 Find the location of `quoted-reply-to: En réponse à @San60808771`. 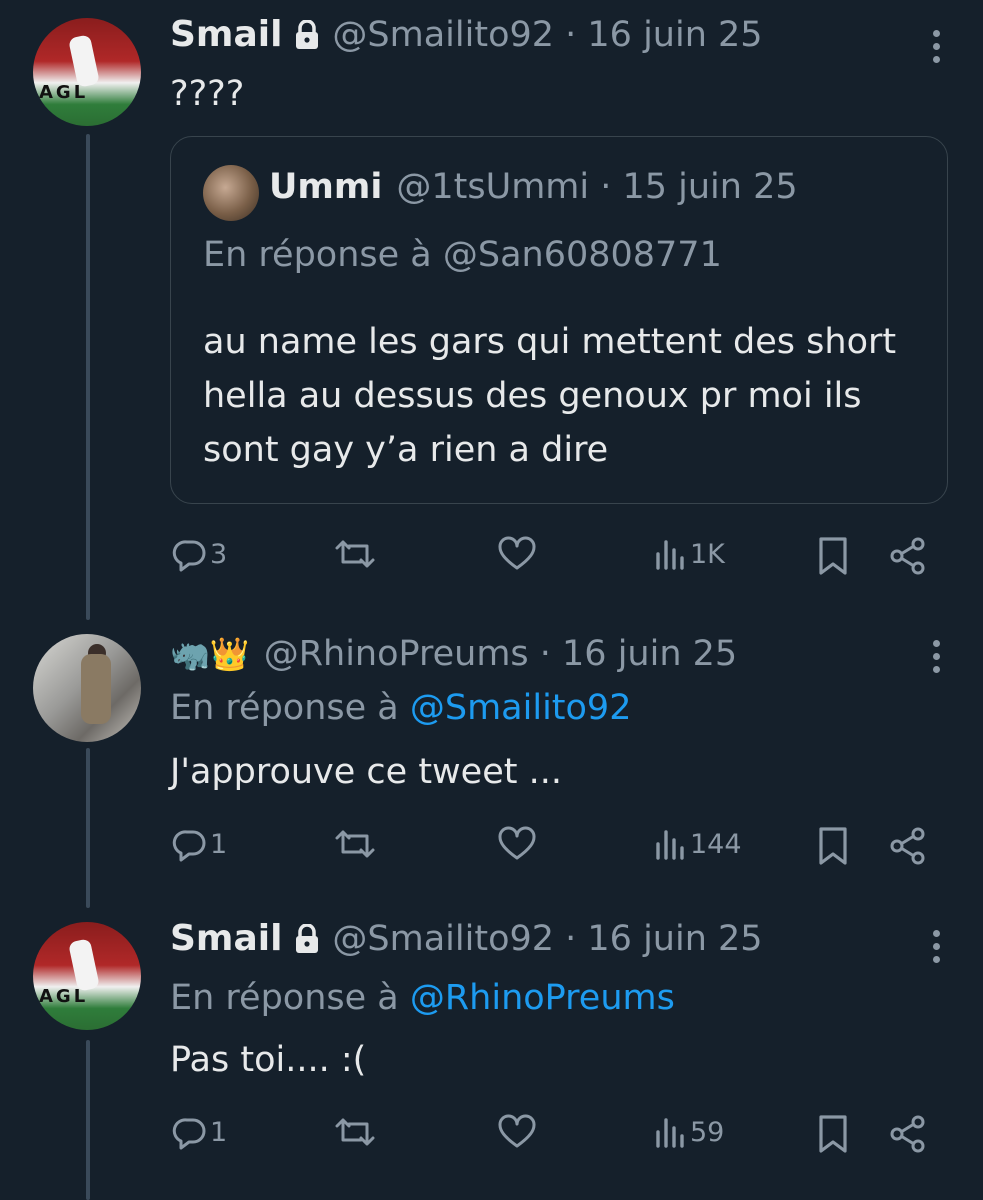

quoted-reply-to: En réponse à @San60808771 is located at coordinates (462, 255).